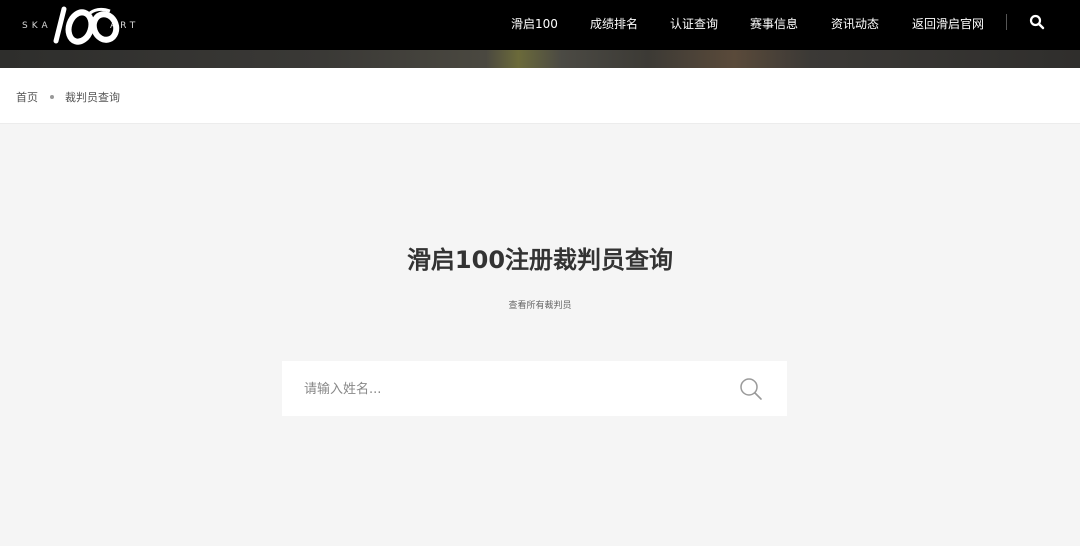 The height and width of the screenshot is (546, 1080). What do you see at coordinates (948, 23) in the screenshot?
I see `nav-item-official-site: 返回滑启官网` at bounding box center [948, 23].